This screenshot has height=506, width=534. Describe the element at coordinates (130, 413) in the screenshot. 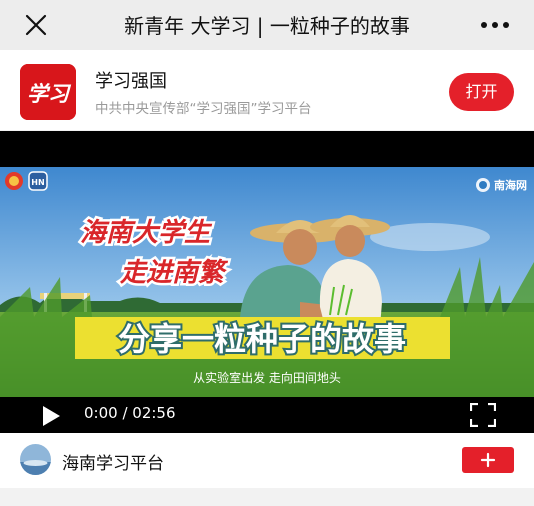

I see `video-time: 0:00 / 02:56` at that location.